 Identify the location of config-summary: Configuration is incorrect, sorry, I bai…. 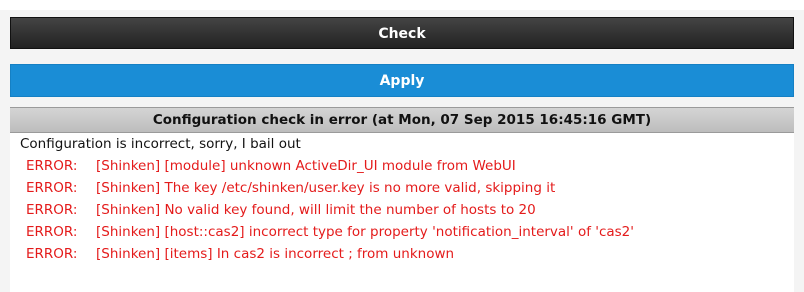
(160, 144).